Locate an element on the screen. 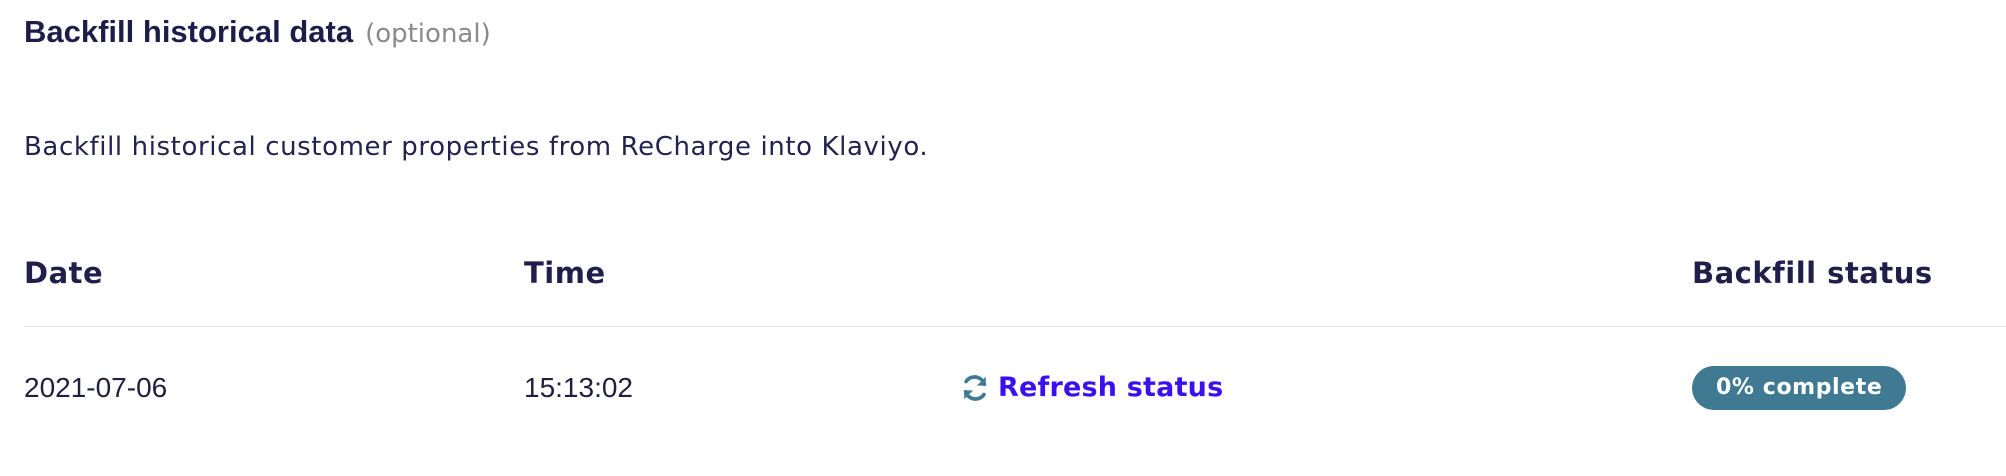 The height and width of the screenshot is (476, 2006). refresh-status-link: Refresh status is located at coordinates (1091, 387).